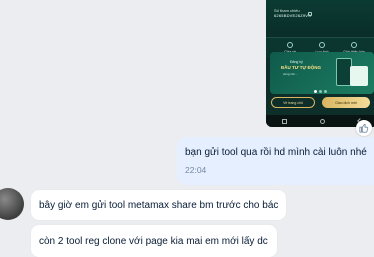 The height and width of the screenshot is (257, 374). I want to click on new-transaction-button: Giao dịch mới, so click(346, 102).